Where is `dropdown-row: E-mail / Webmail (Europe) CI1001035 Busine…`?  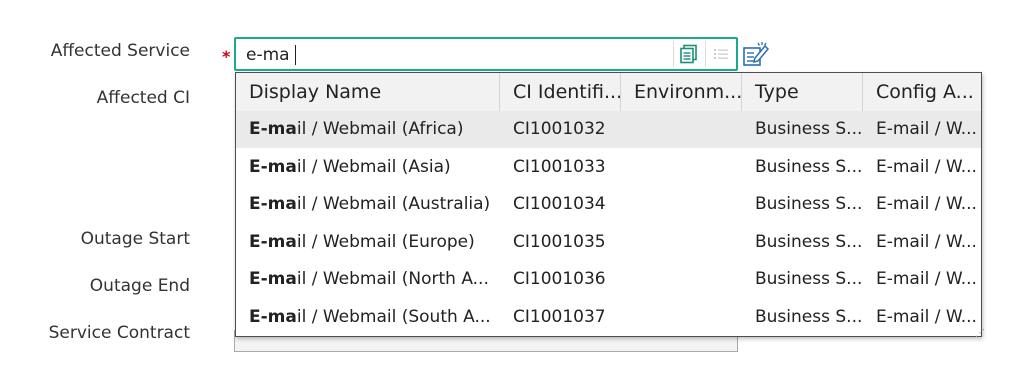 dropdown-row: E-mail / Webmail (Europe) CI1001035 Busine… is located at coordinates (608, 242).